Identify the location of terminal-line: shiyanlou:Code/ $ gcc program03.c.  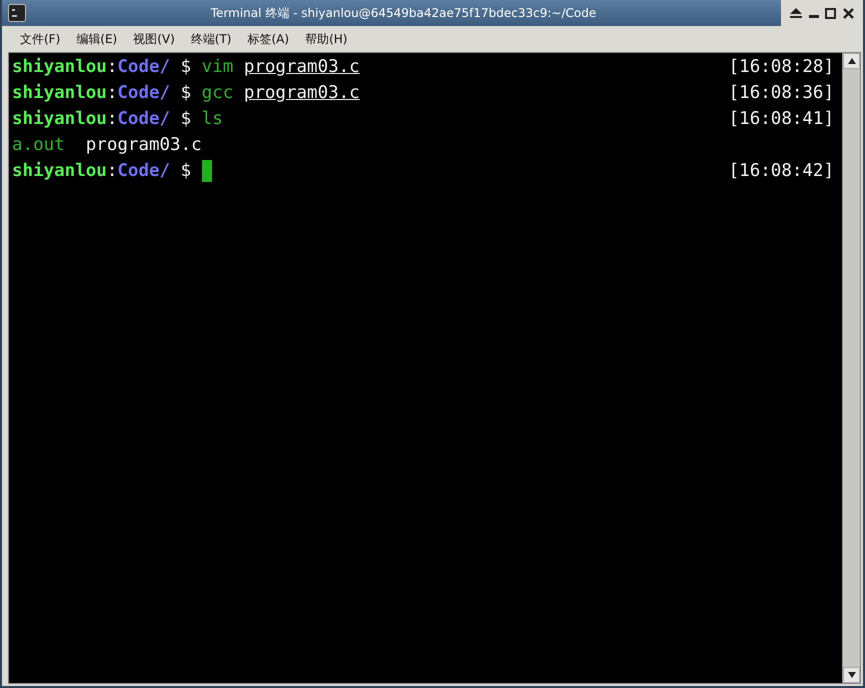
(186, 93).